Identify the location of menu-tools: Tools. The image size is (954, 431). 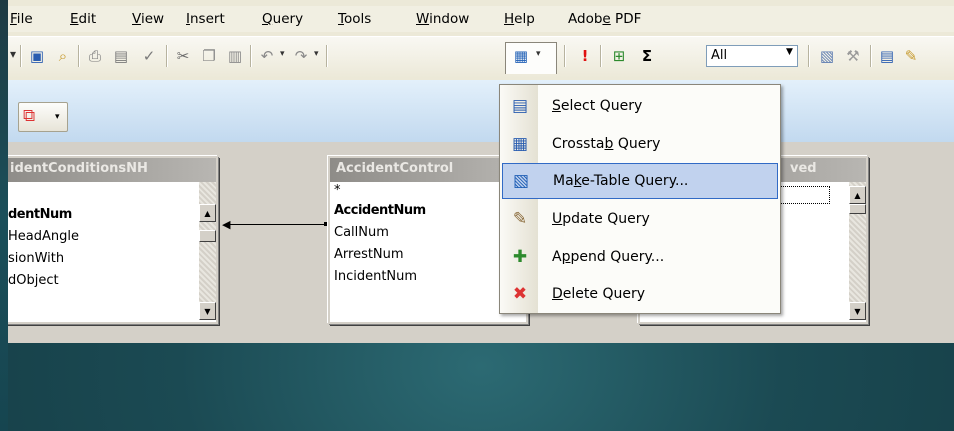
(354, 19).